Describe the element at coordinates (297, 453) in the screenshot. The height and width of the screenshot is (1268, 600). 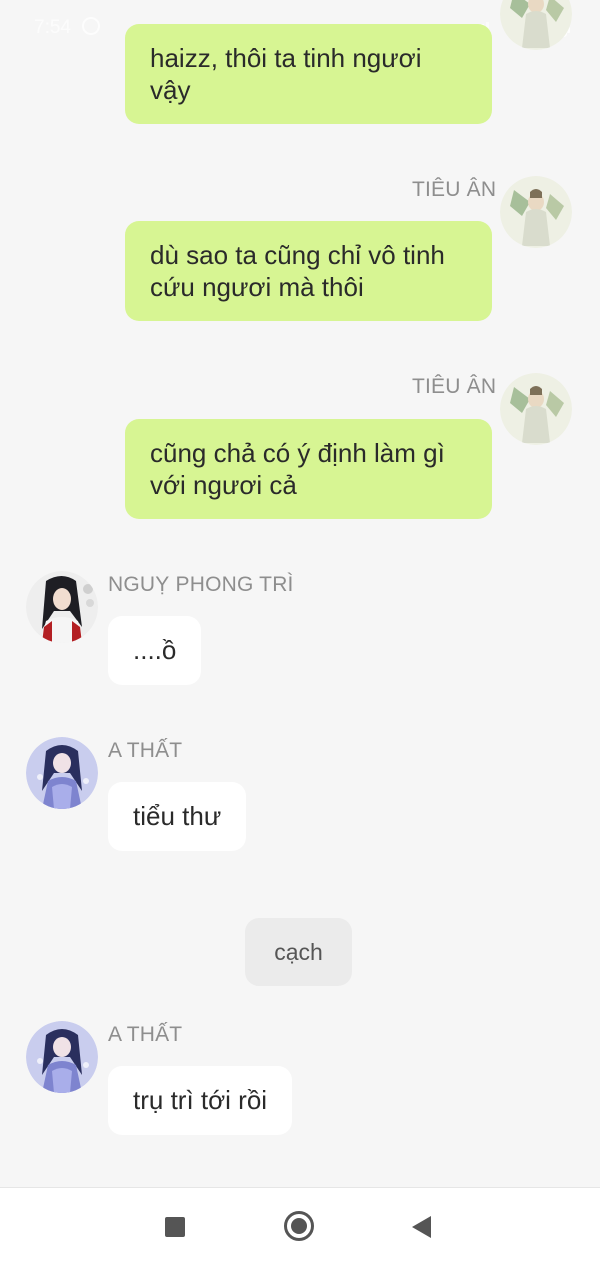
I see `message-text-line: cũng chả có ý định làm gì` at that location.